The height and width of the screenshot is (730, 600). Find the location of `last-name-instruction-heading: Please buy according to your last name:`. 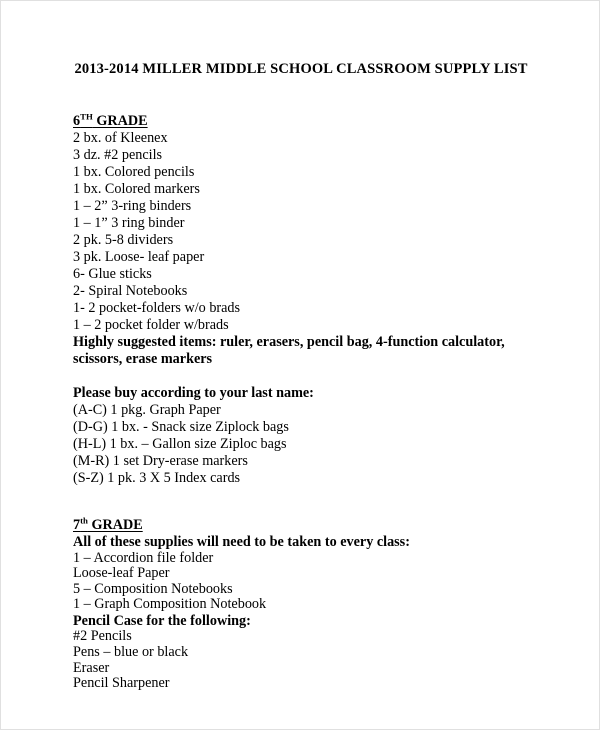

last-name-instruction-heading: Please buy according to your last name: is located at coordinates (193, 393).